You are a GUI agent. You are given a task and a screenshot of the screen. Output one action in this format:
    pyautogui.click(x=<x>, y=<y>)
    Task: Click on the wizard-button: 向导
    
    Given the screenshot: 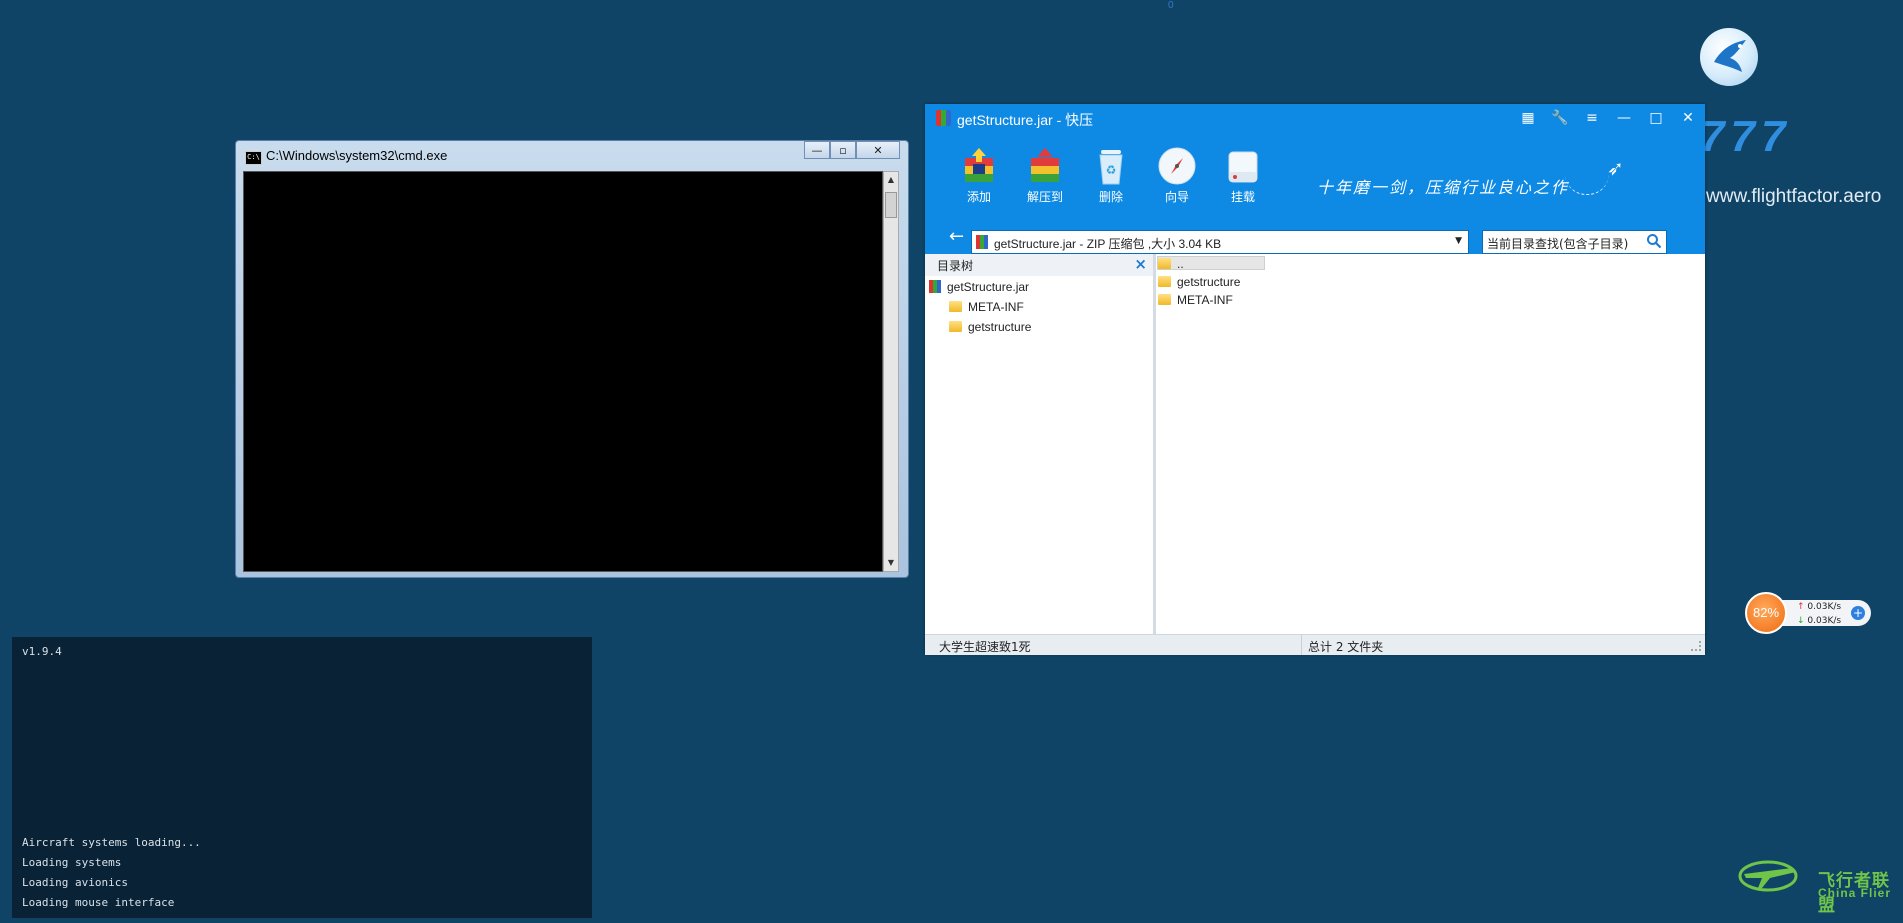 What is the action you would take?
    pyautogui.click(x=1177, y=175)
    